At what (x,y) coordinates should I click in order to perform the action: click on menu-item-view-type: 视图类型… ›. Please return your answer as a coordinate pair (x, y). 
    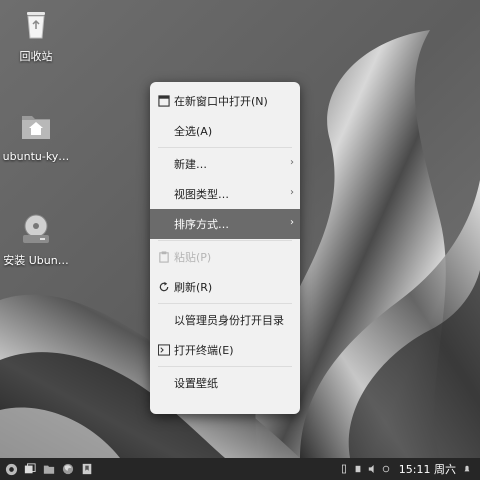
    Looking at the image, I should click on (225, 194).